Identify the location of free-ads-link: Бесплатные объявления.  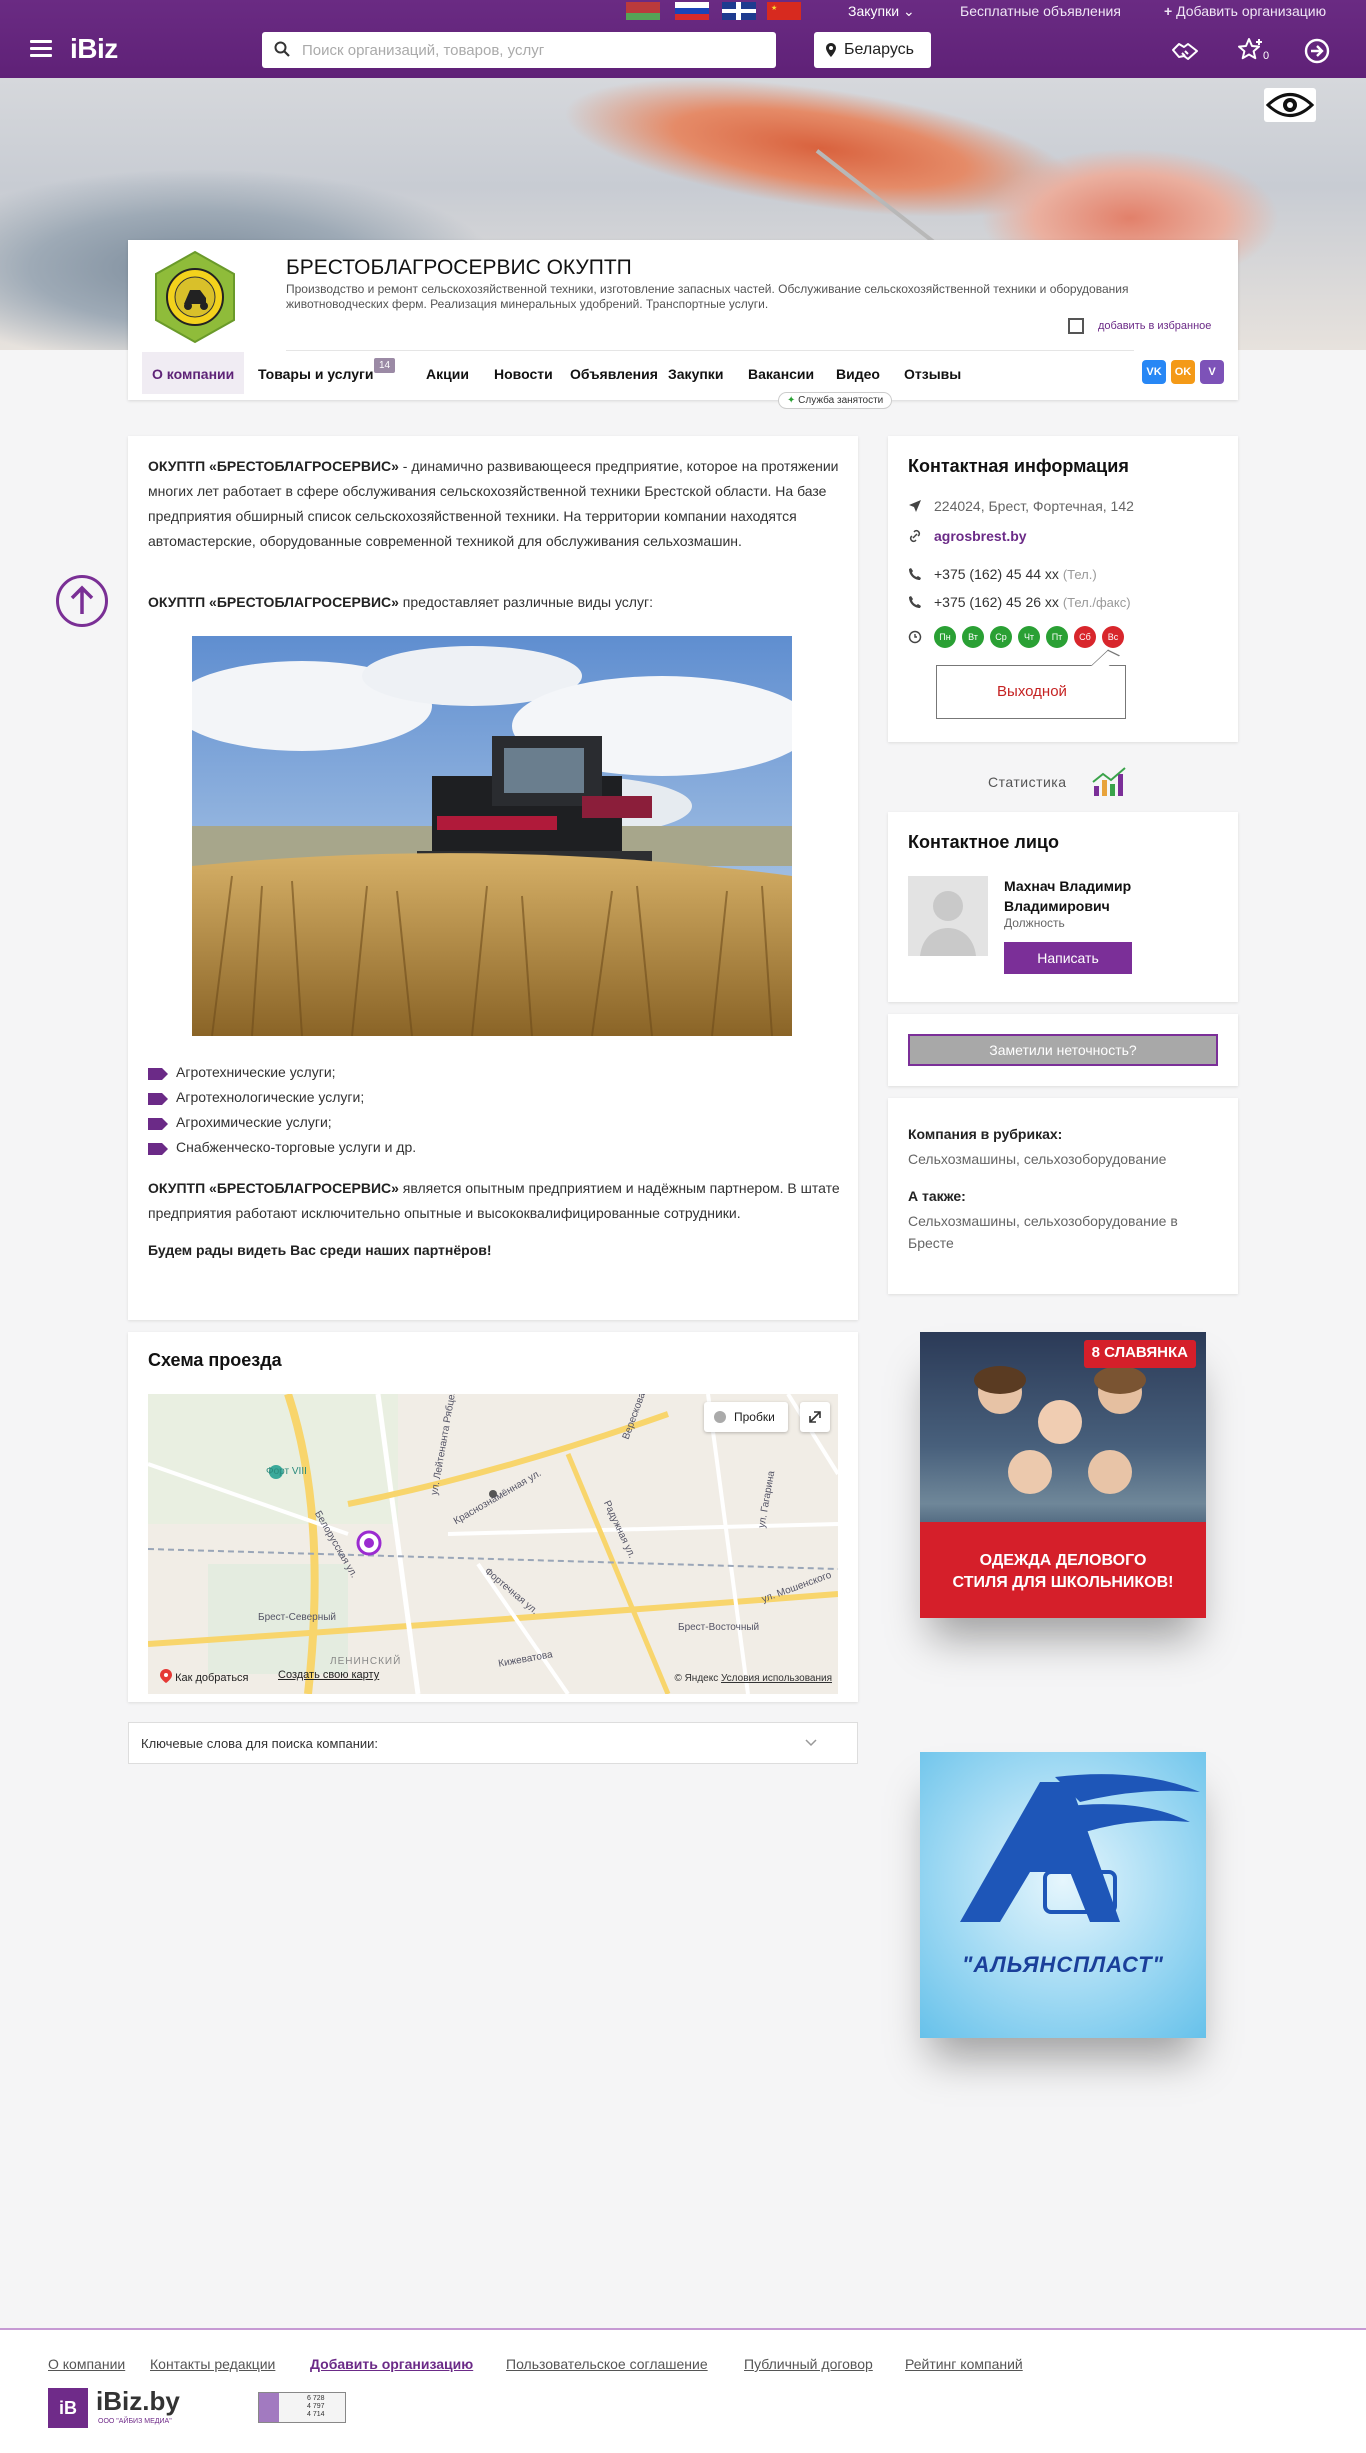
(1040, 11).